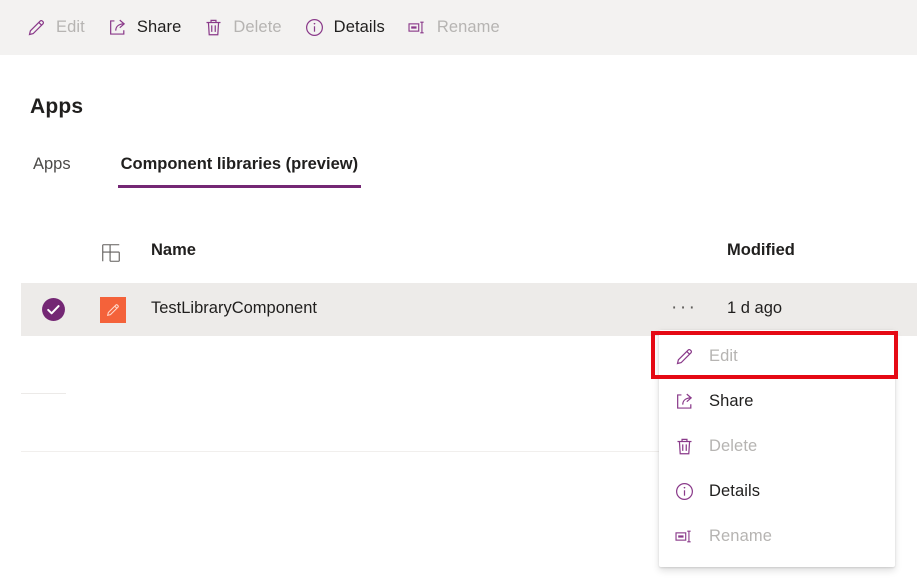 Image resolution: width=917 pixels, height=579 pixels. I want to click on context-menu-item-rename: Rename, so click(777, 536).